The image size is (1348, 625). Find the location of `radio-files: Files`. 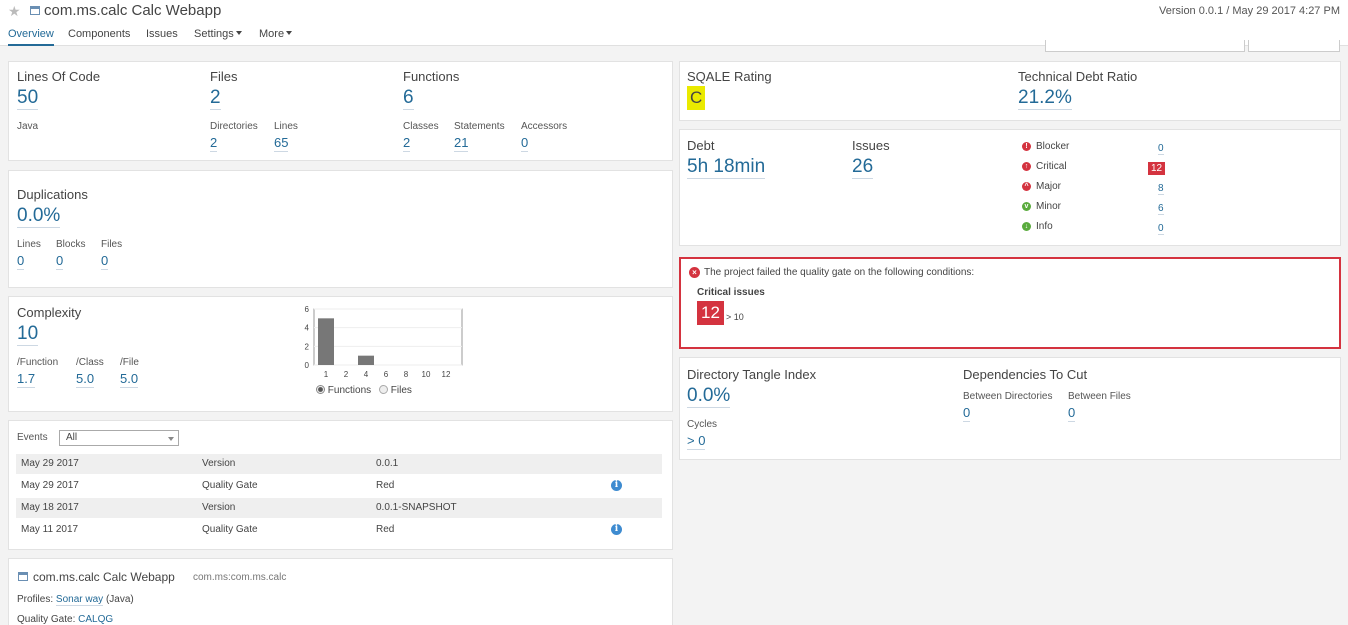

radio-files: Files is located at coordinates (395, 390).